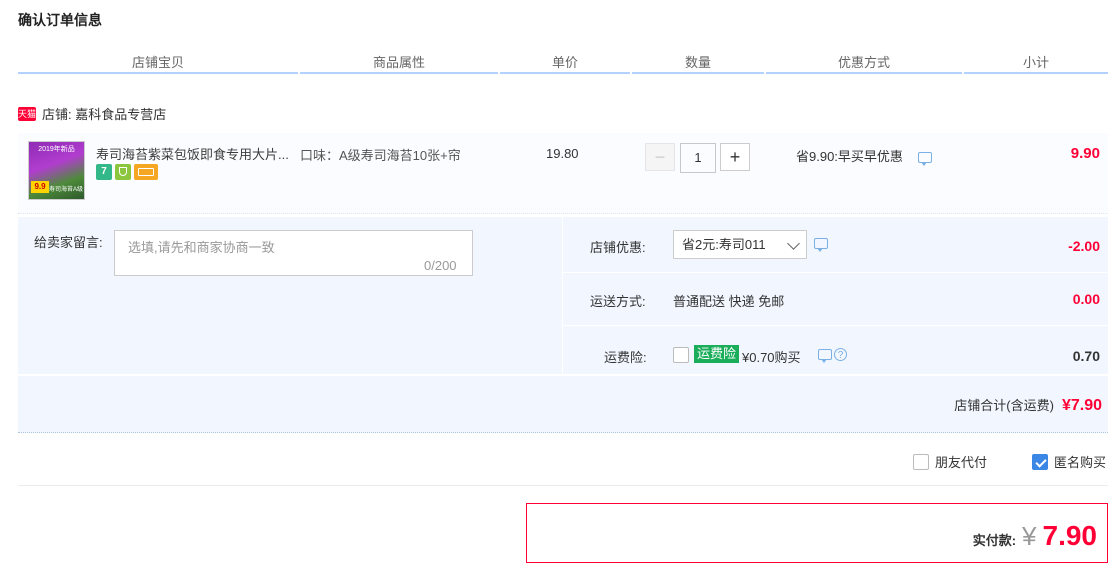  What do you see at coordinates (440, 265) in the screenshot?
I see `message-char-counter: 0/200` at bounding box center [440, 265].